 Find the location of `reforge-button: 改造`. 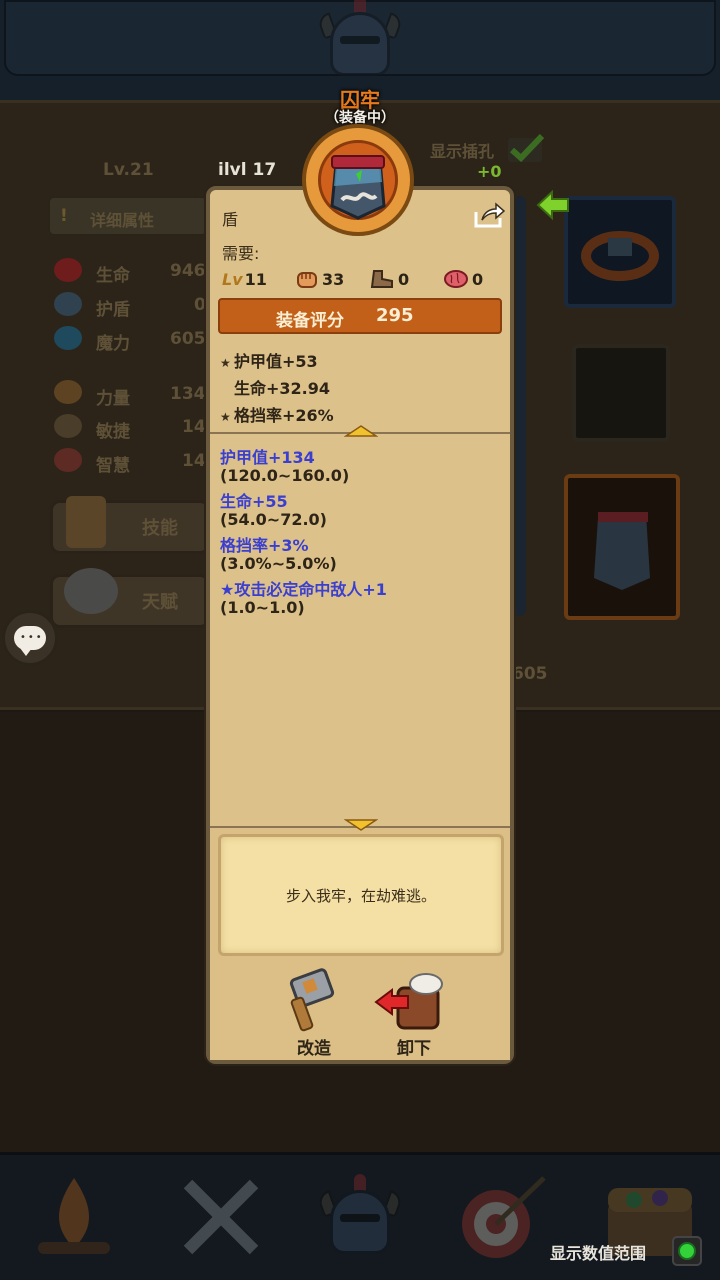

reforge-button: 改造 is located at coordinates (314, 1013).